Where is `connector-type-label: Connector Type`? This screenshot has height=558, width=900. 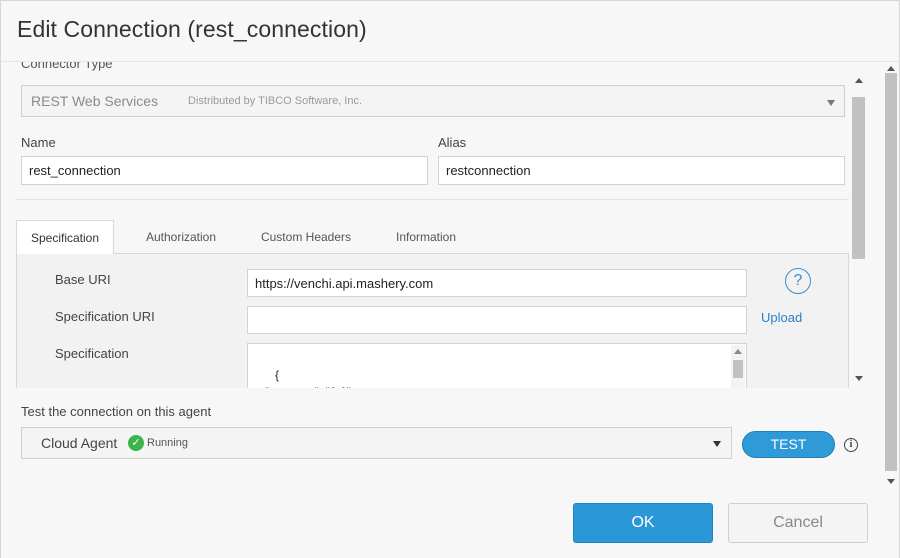 connector-type-label: Connector Type is located at coordinates (67, 66).